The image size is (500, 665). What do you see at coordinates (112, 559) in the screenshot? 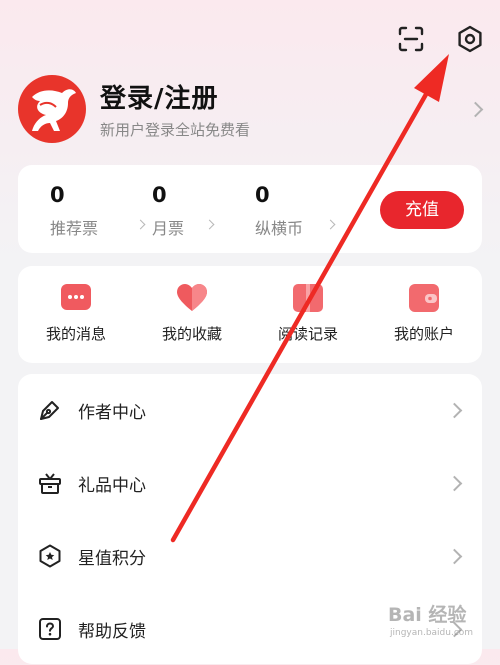
I see `menu-item-label: 星值积分` at bounding box center [112, 559].